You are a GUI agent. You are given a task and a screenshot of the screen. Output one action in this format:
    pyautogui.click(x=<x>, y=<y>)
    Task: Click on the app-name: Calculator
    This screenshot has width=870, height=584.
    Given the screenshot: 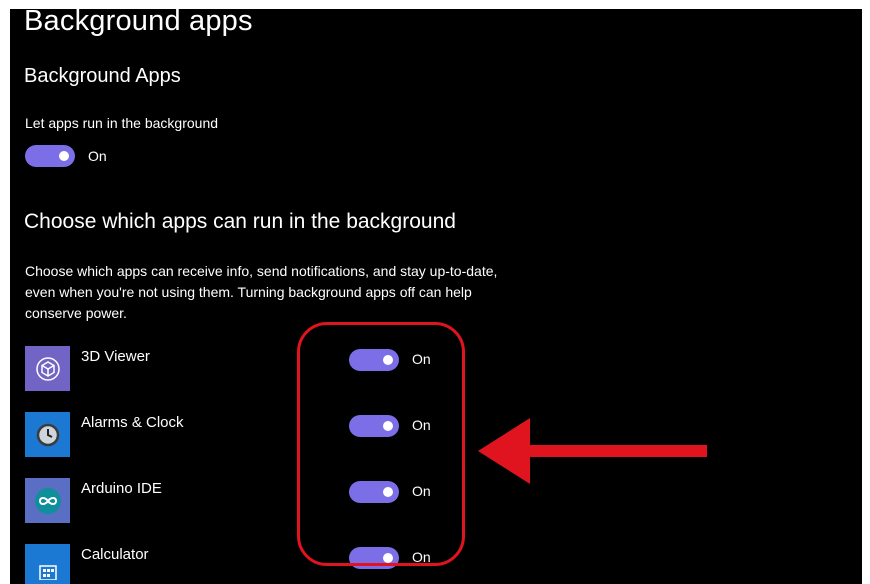 What is the action you would take?
    pyautogui.click(x=115, y=554)
    